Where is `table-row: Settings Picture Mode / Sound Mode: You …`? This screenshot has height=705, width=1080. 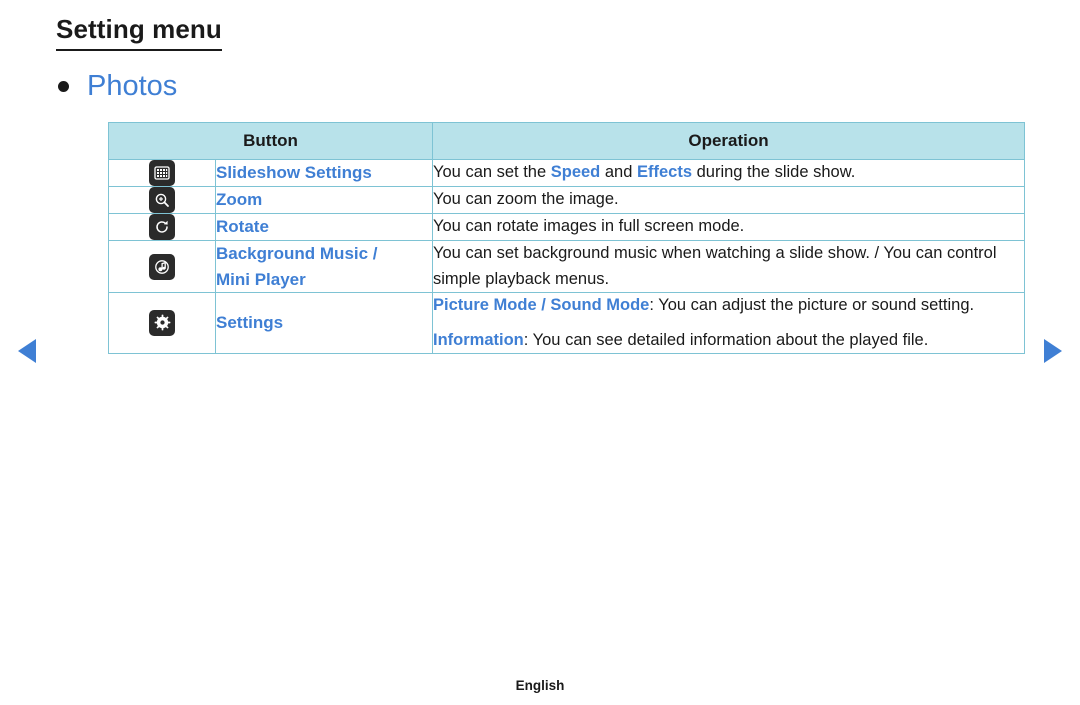 table-row: Settings Picture Mode / Sound Mode: You … is located at coordinates (567, 323).